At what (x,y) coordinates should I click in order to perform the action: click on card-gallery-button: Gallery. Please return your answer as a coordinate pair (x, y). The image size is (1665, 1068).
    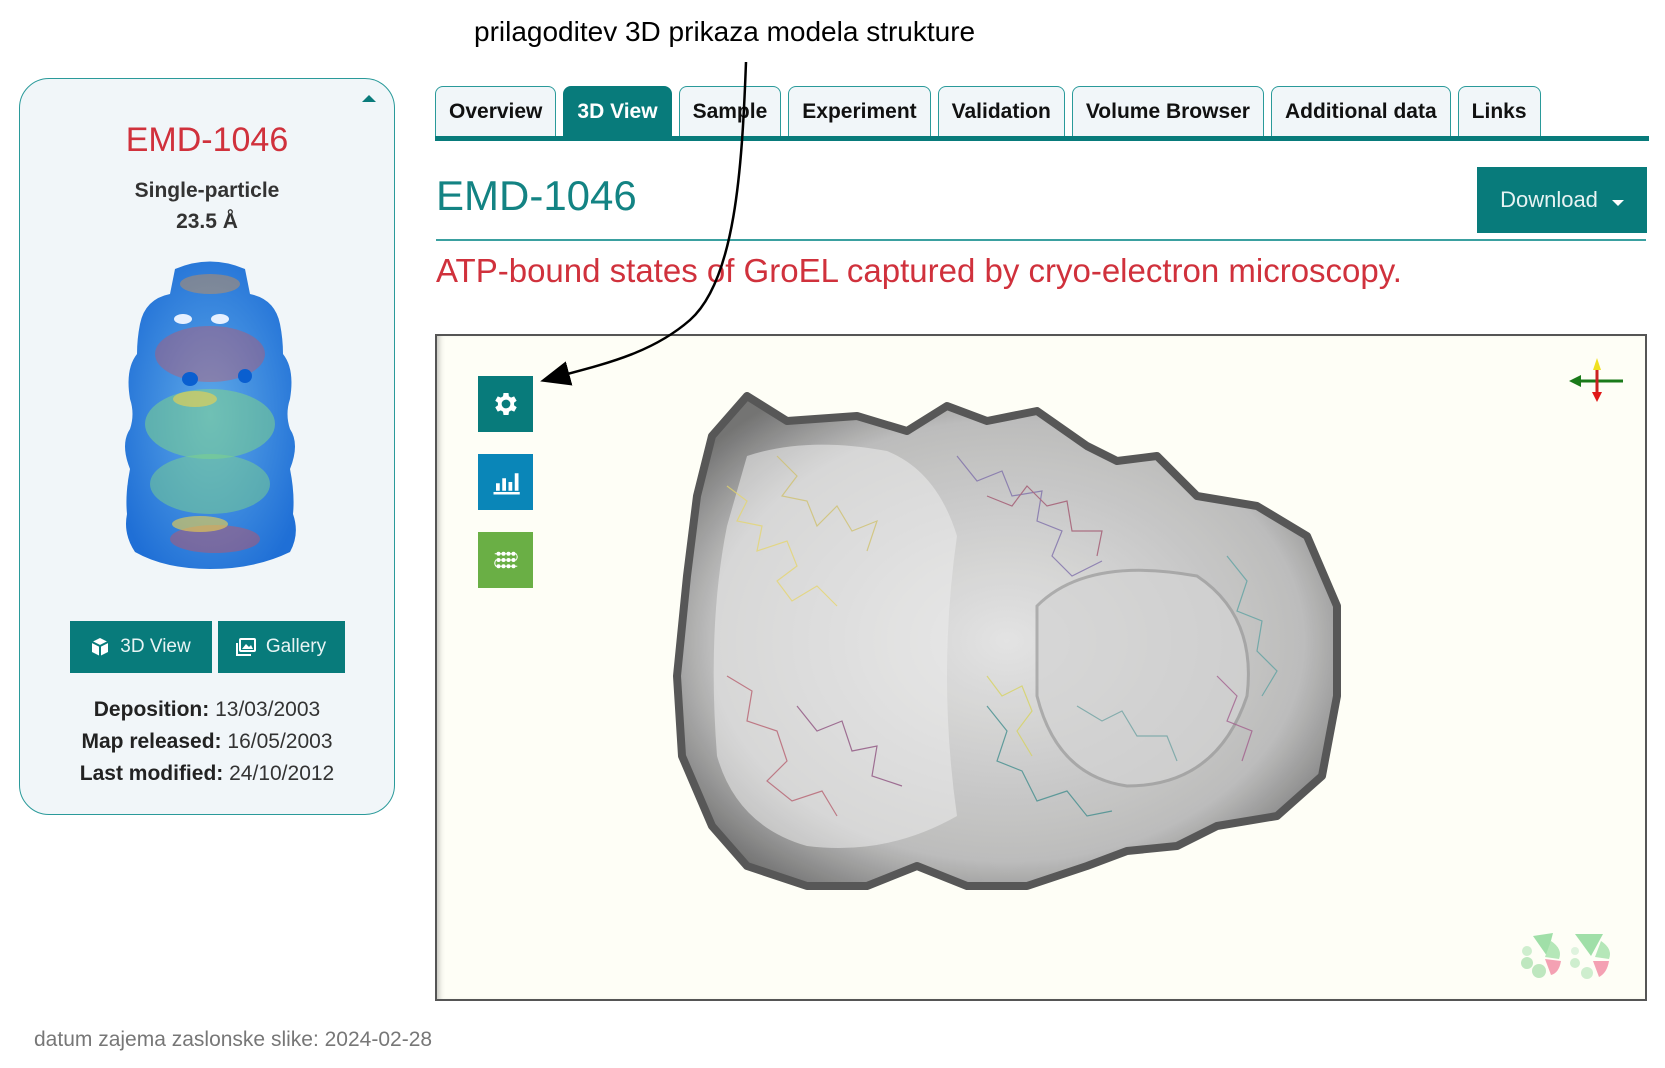
    Looking at the image, I should click on (281, 647).